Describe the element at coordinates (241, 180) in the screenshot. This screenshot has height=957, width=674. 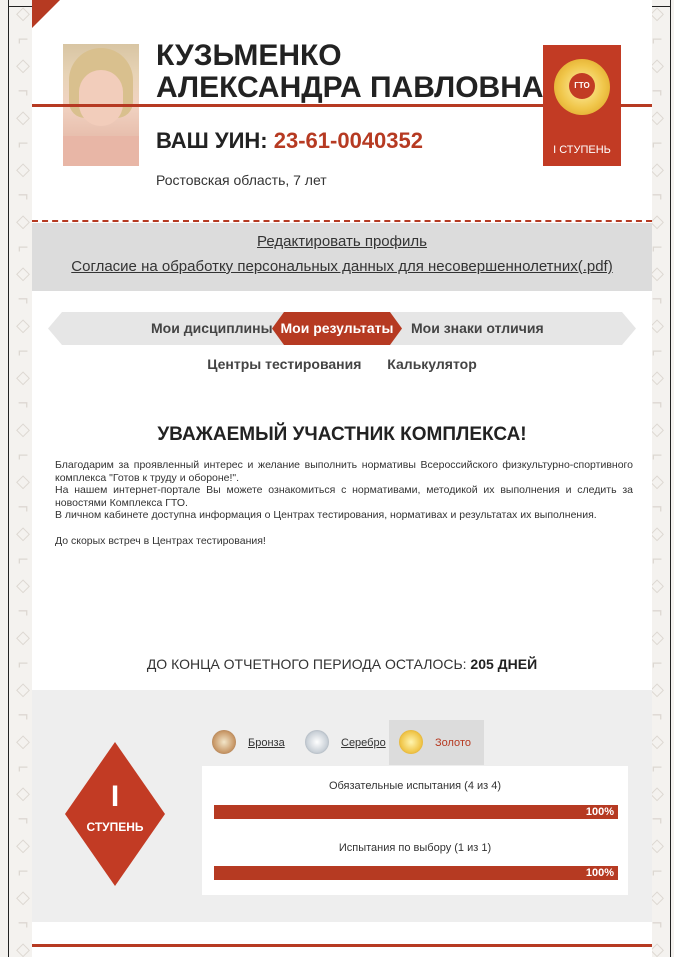
I see `region-age: Ростовская область, 7 лет` at that location.